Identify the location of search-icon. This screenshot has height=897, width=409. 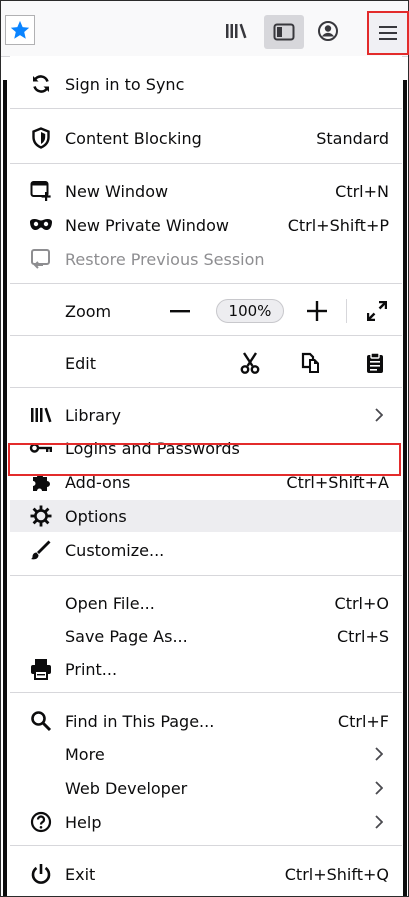
(41, 721).